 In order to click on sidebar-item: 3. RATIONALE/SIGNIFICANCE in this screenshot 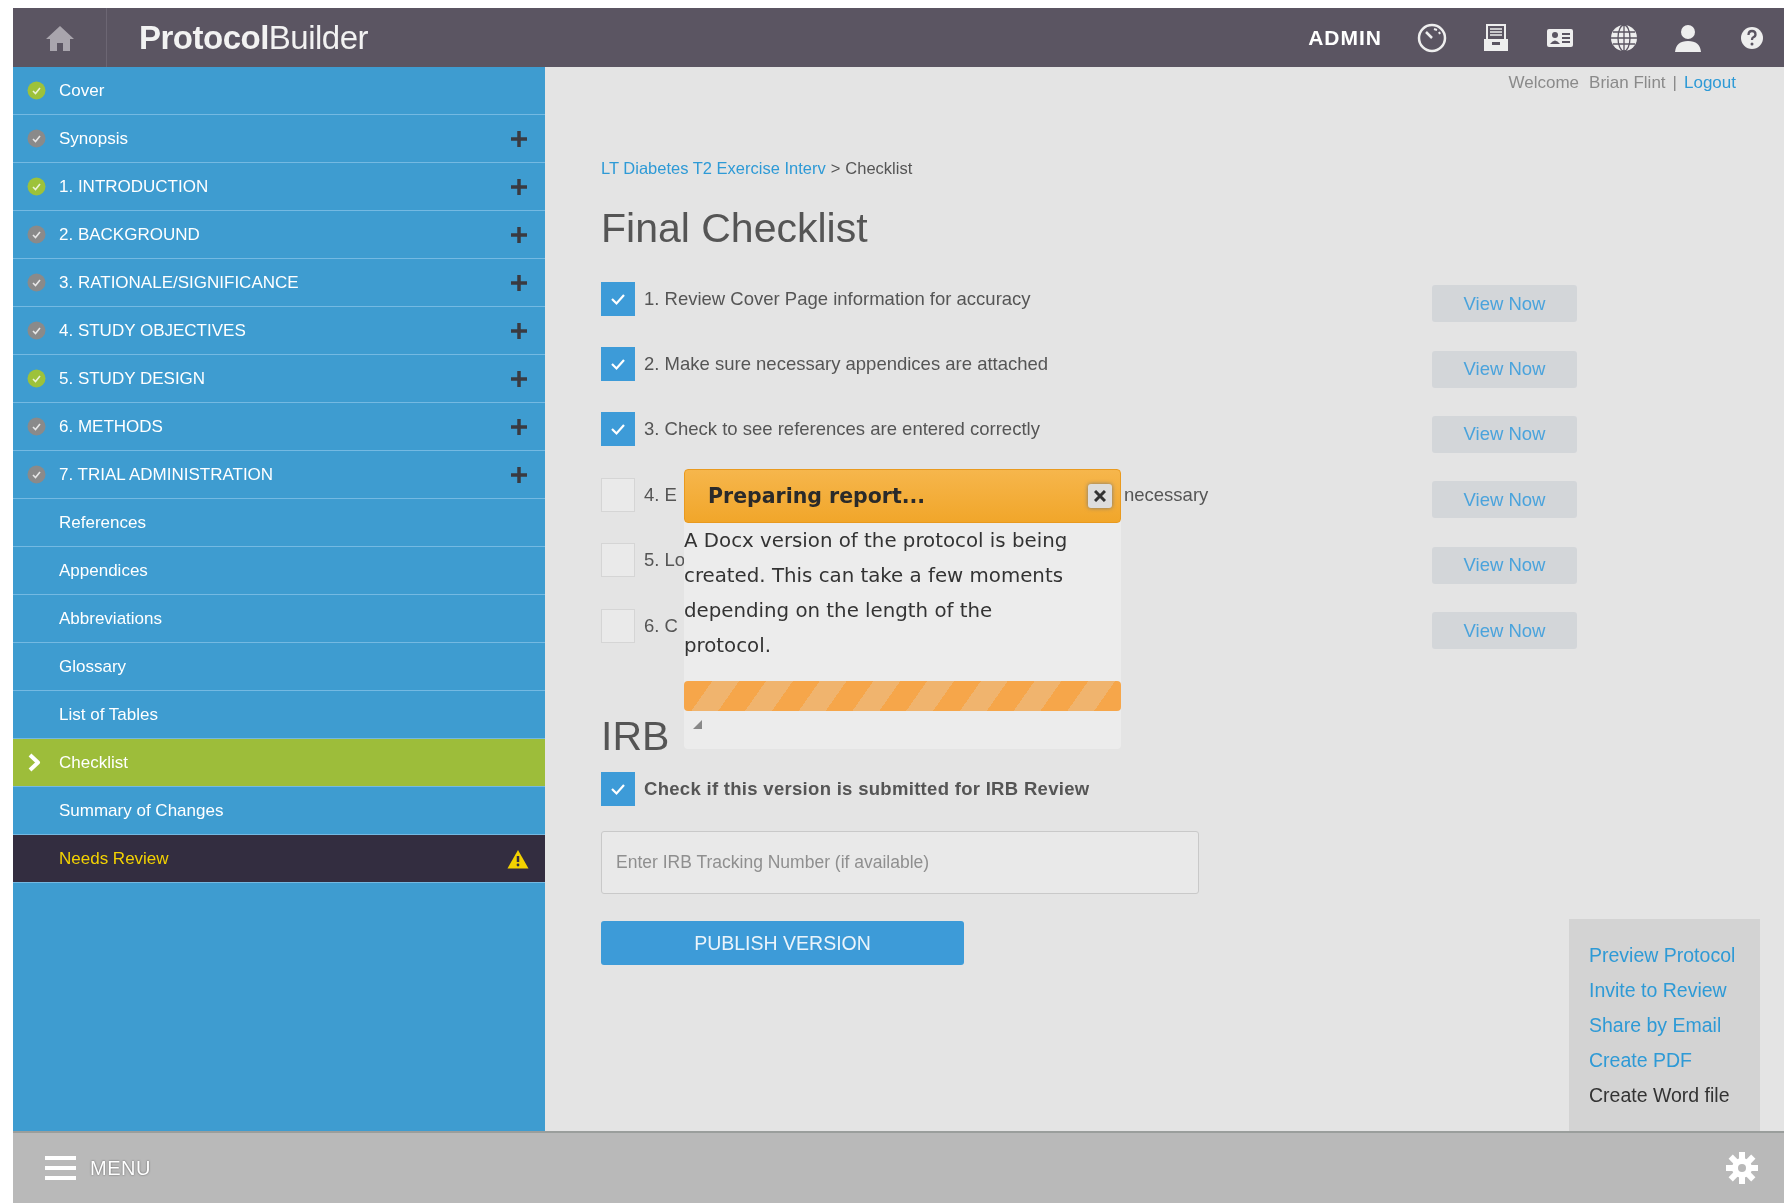, I will do `click(279, 283)`.